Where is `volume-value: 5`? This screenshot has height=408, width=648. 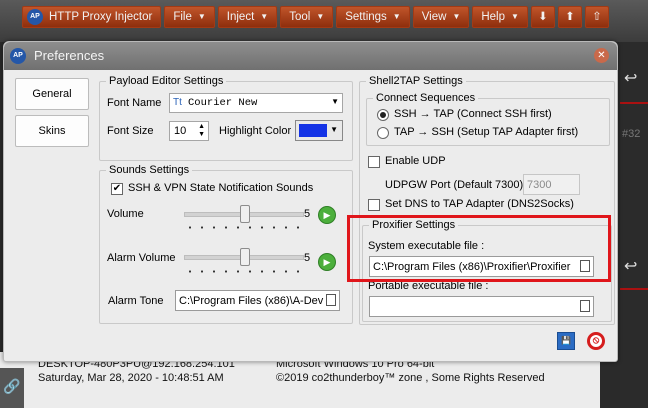
volume-value: 5 is located at coordinates (307, 214).